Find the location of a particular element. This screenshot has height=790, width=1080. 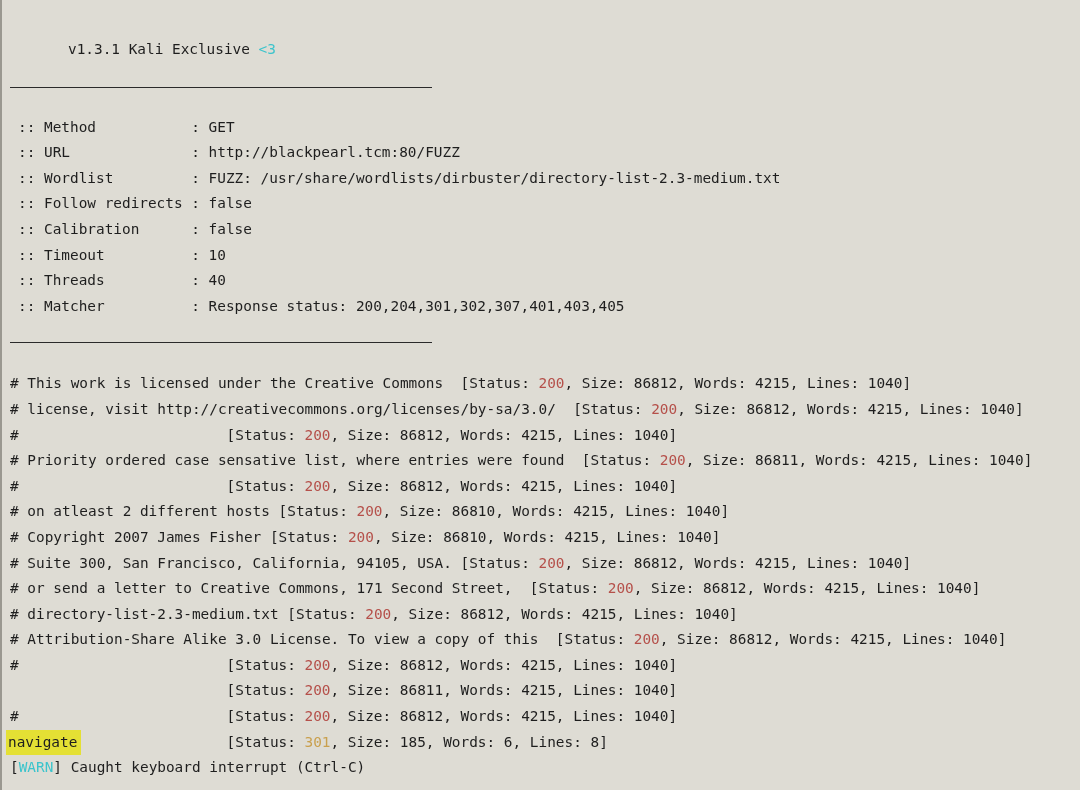

setting-label: :: Timeout is located at coordinates (62, 255).